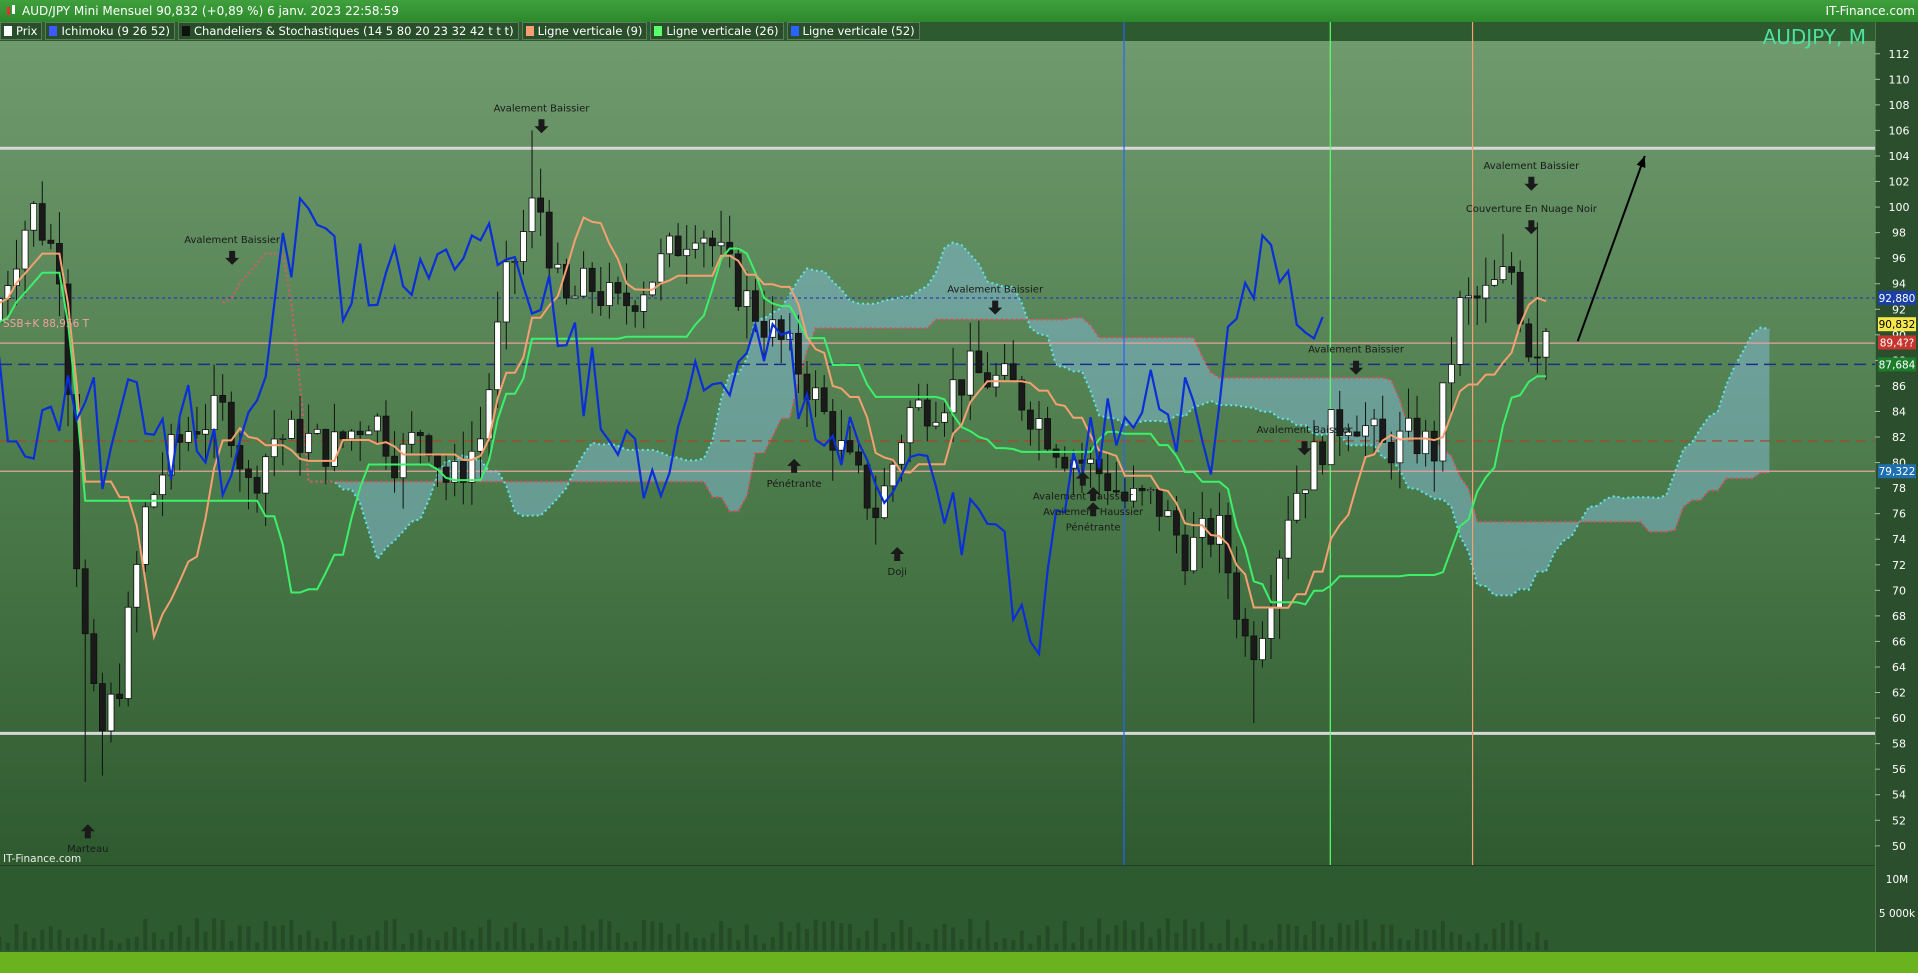 The image size is (1918, 973). Describe the element at coordinates (858, 31) in the screenshot. I see `legend-label: Ligne verticale (52)` at that location.